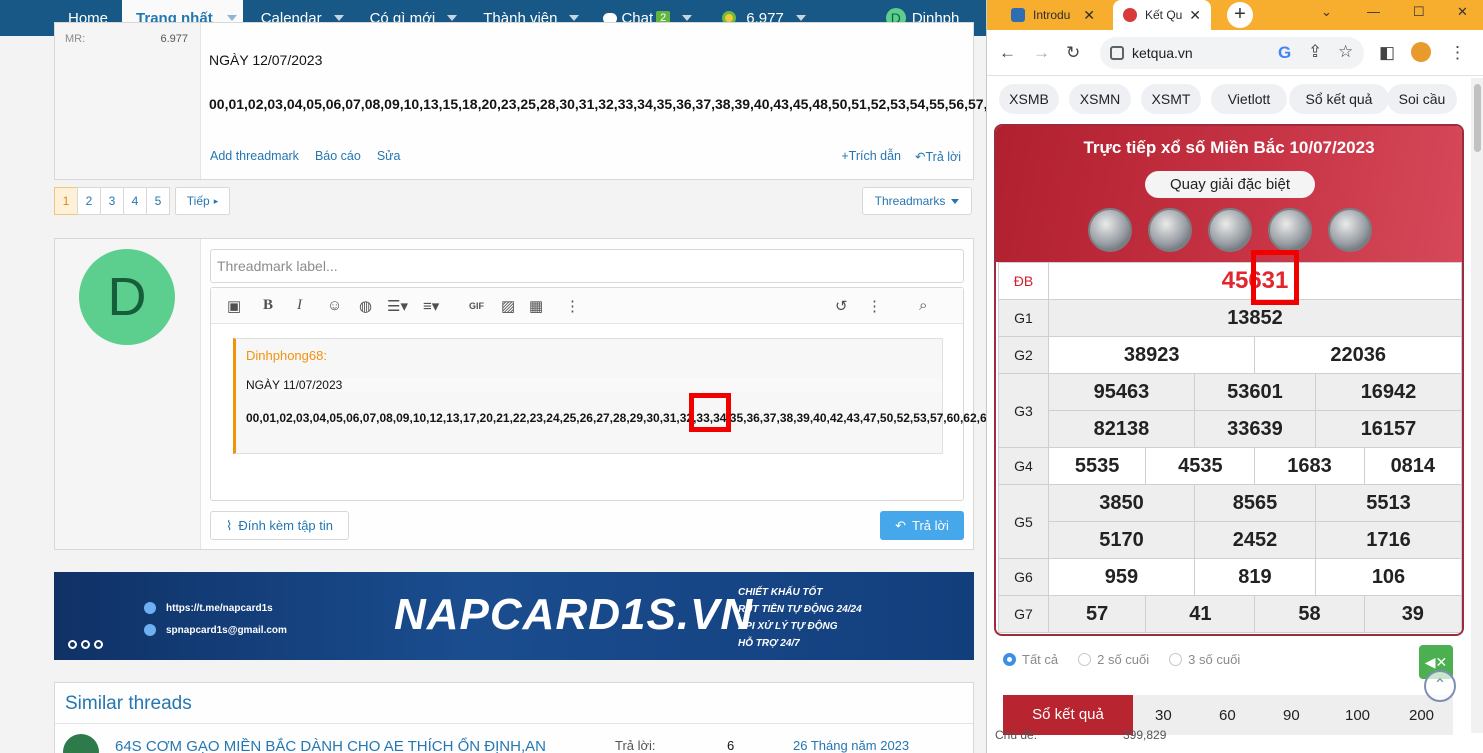 This screenshot has height=753, width=1483. Describe the element at coordinates (127, 297) in the screenshot. I see `avatar: D` at that location.